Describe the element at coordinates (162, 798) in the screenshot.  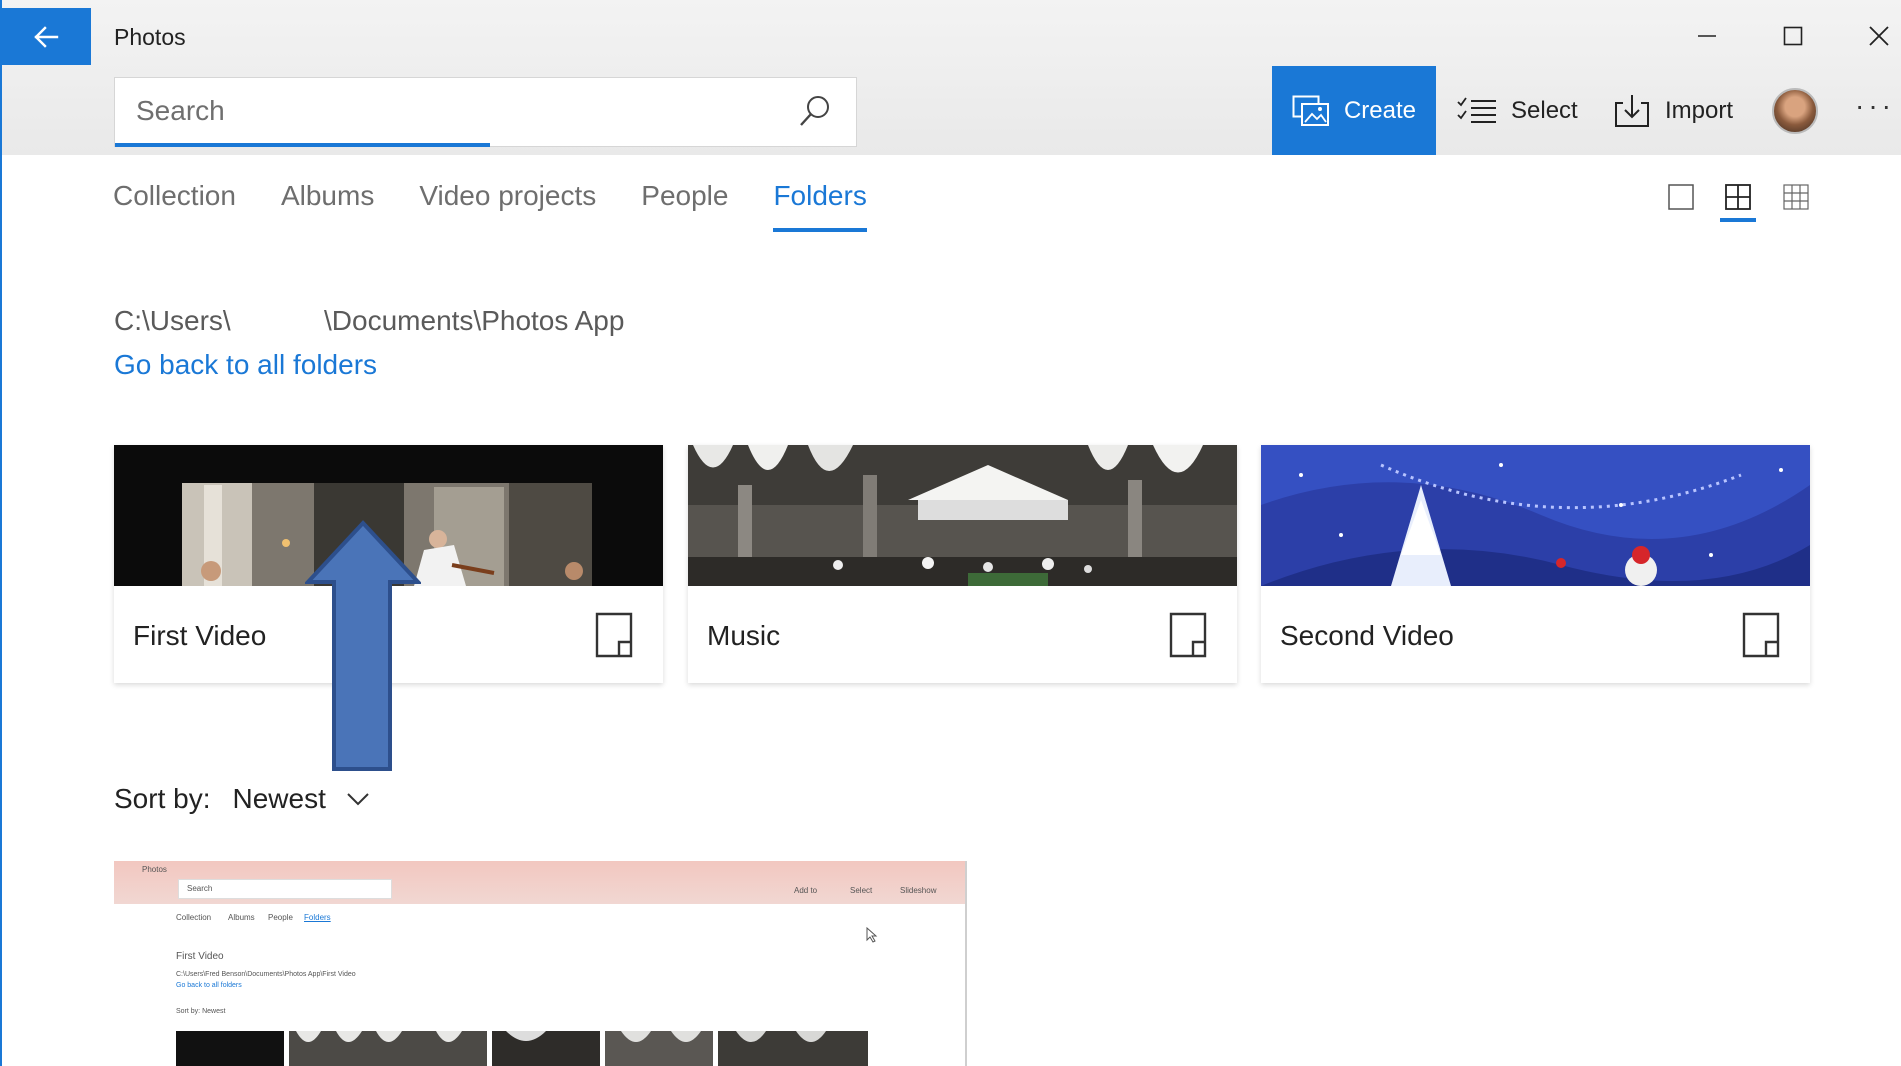
I see `sort-label: Sort by:` at that location.